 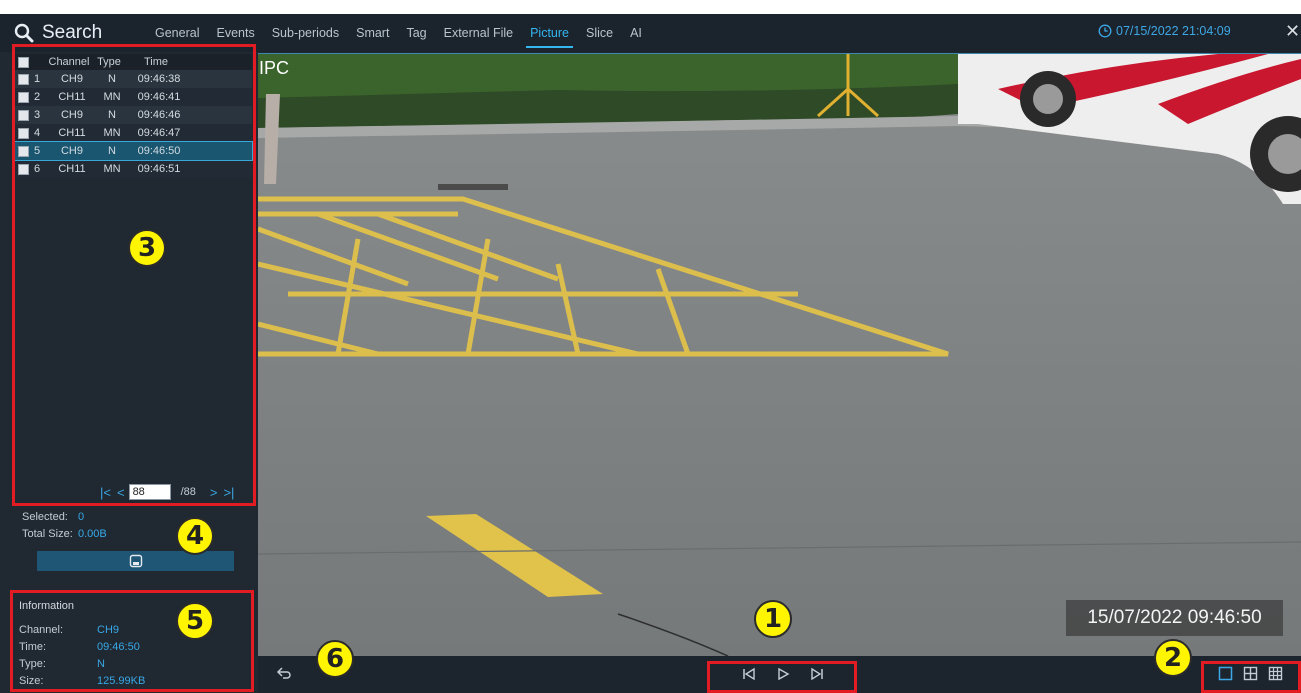 What do you see at coordinates (478, 33) in the screenshot?
I see `tab-external-file: External File` at bounding box center [478, 33].